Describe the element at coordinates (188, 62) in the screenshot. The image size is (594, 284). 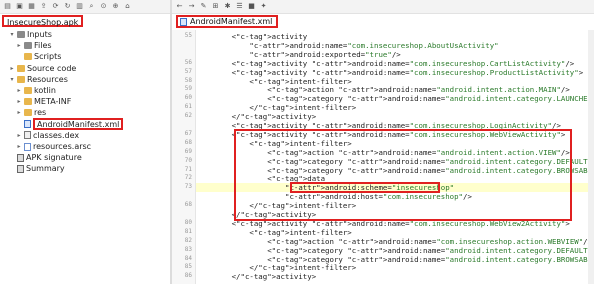
I see `line-number: 56` at that location.